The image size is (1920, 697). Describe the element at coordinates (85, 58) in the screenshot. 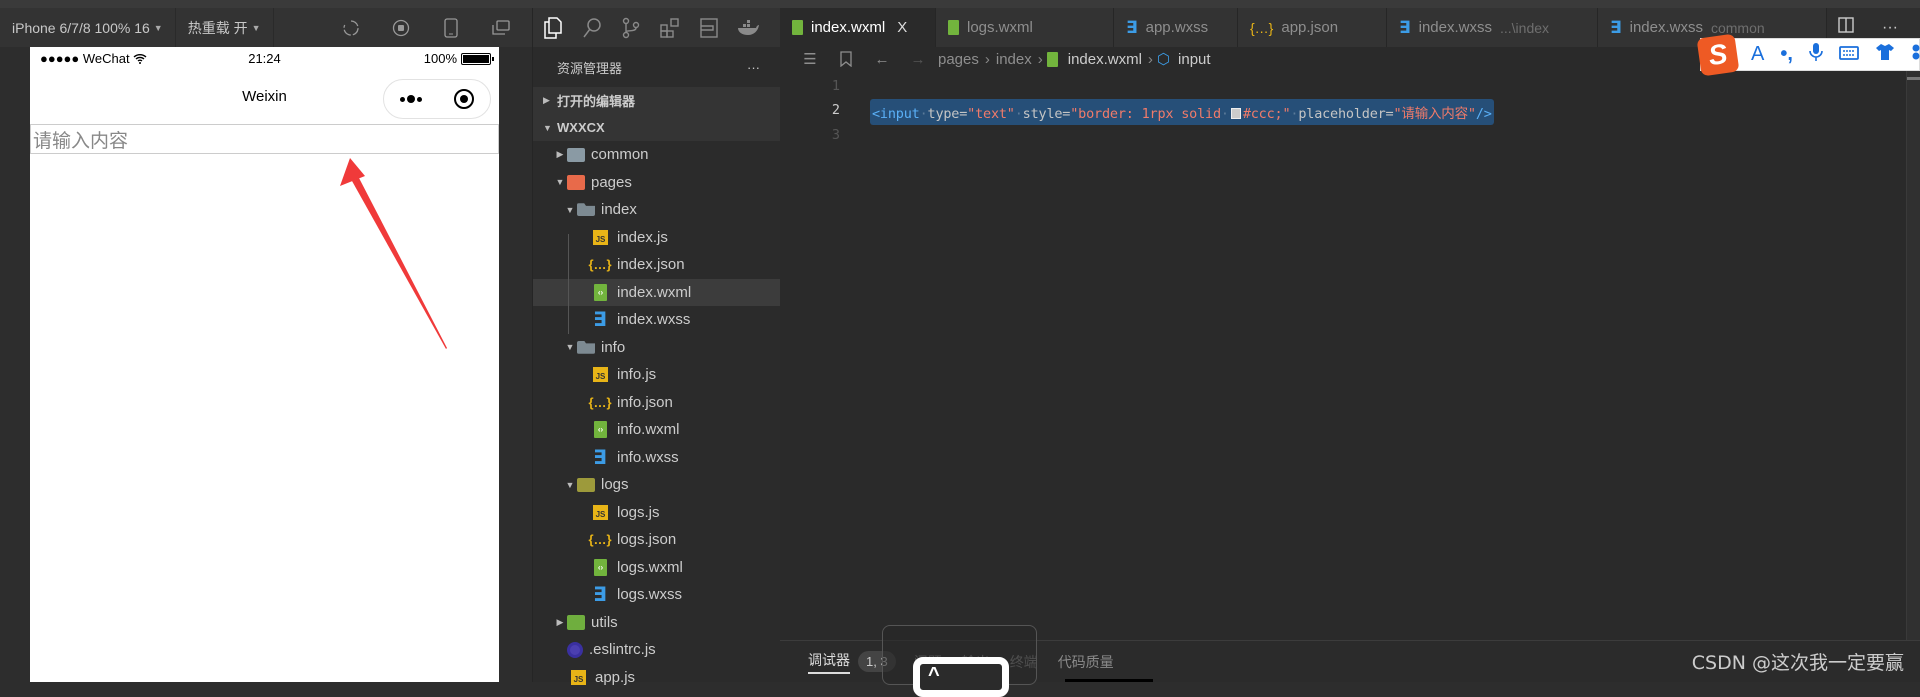

I see `carrier-label: ●●●●● WeChat` at that location.